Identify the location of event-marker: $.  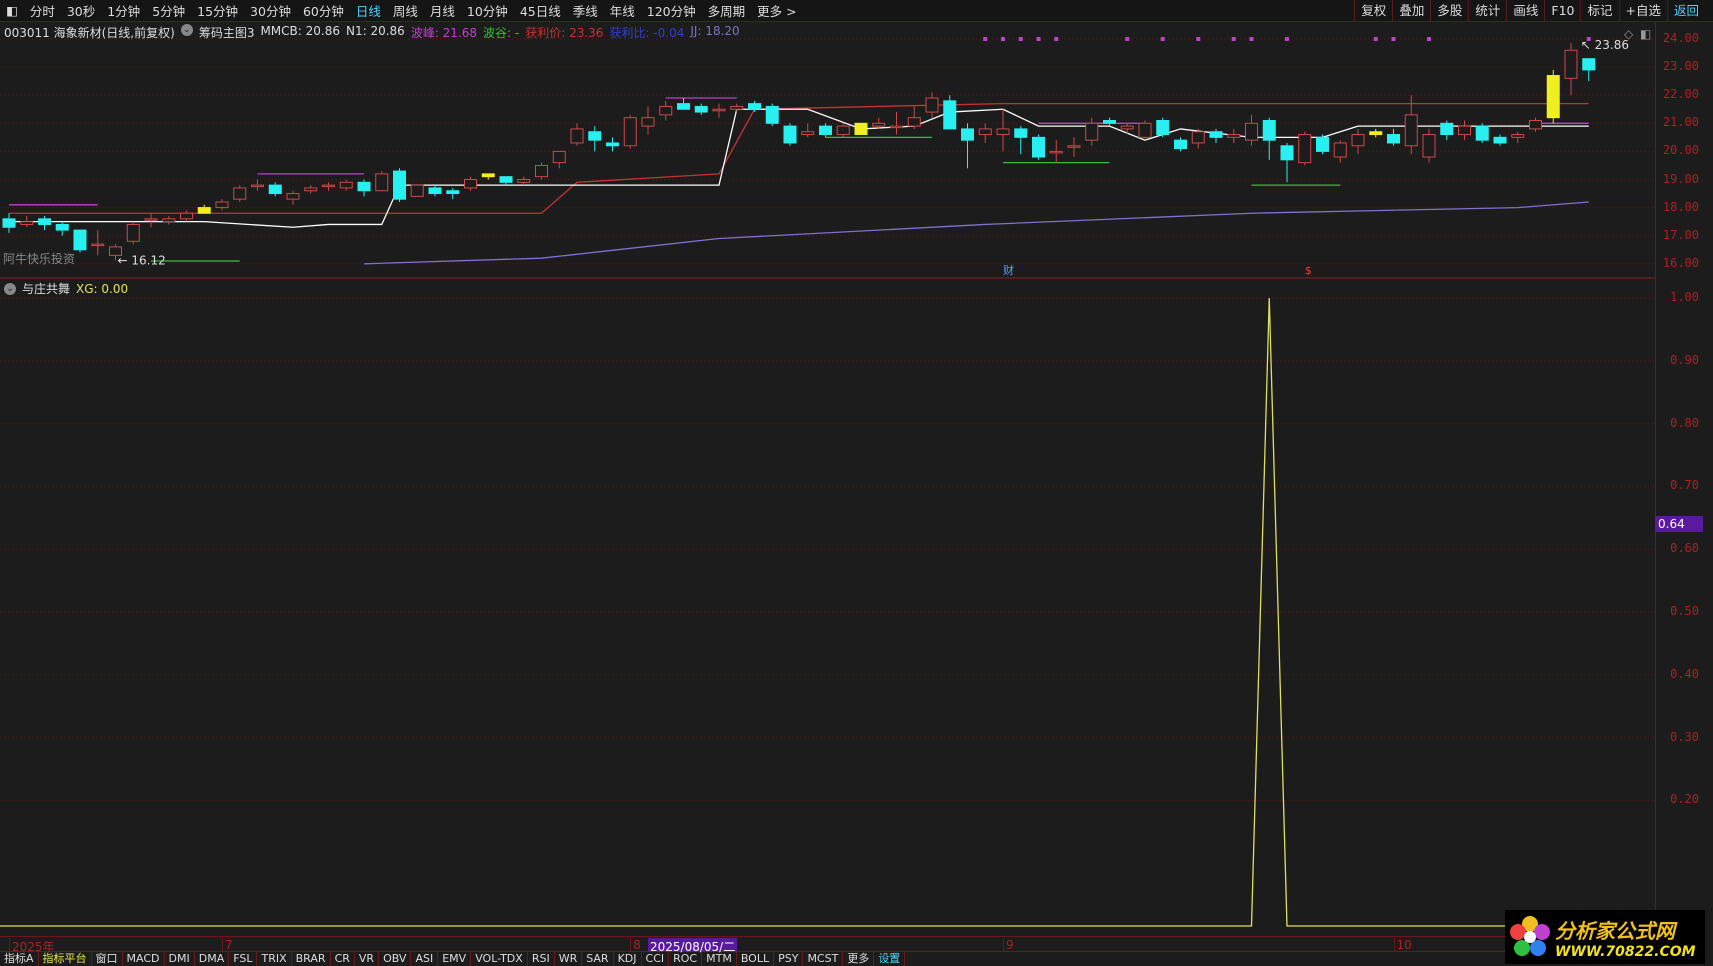
(1308, 270).